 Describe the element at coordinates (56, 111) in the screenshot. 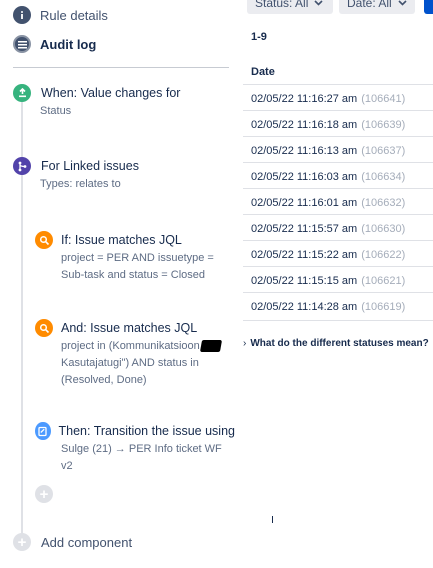

I see `step-description: Status` at that location.